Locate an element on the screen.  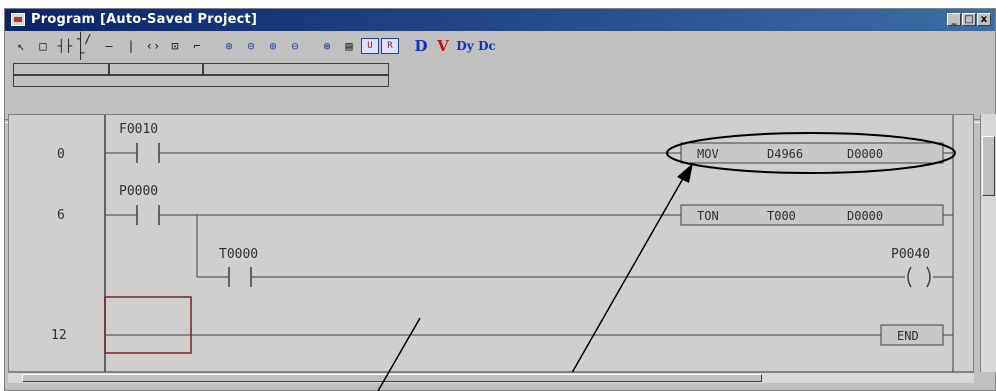
comment-field is located at coordinates (296, 69).